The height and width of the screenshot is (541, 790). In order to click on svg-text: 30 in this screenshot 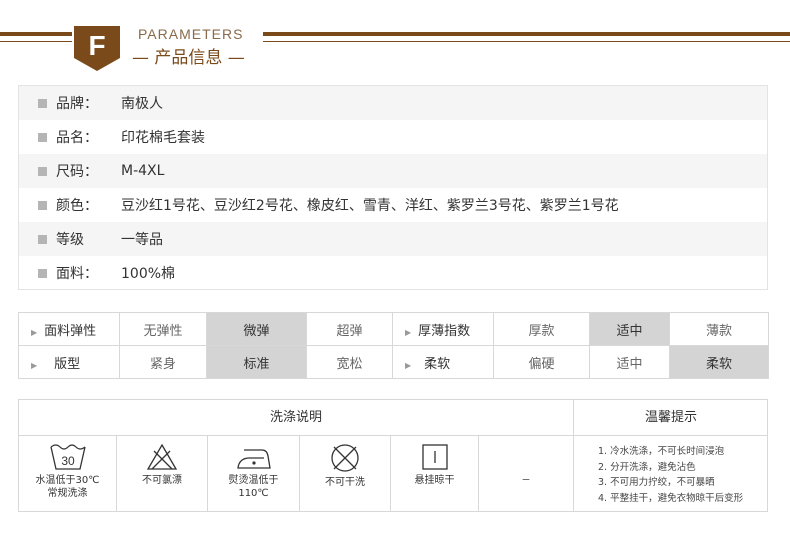, I will do `click(68, 461)`.